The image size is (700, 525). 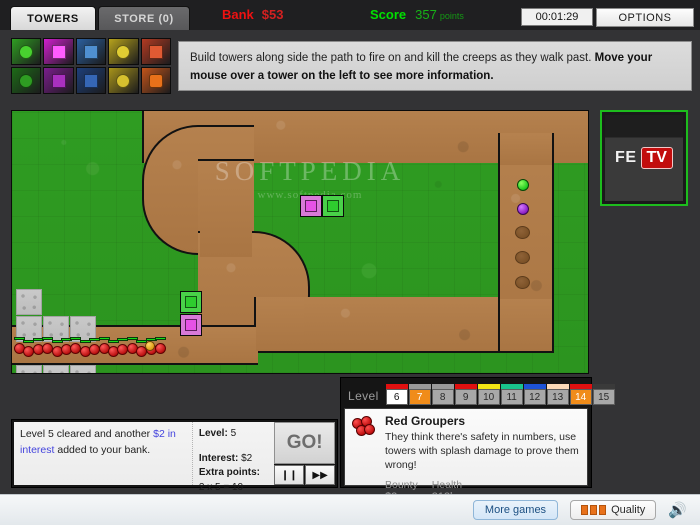 What do you see at coordinates (523, 209) in the screenshot?
I see `projectile-purple` at bounding box center [523, 209].